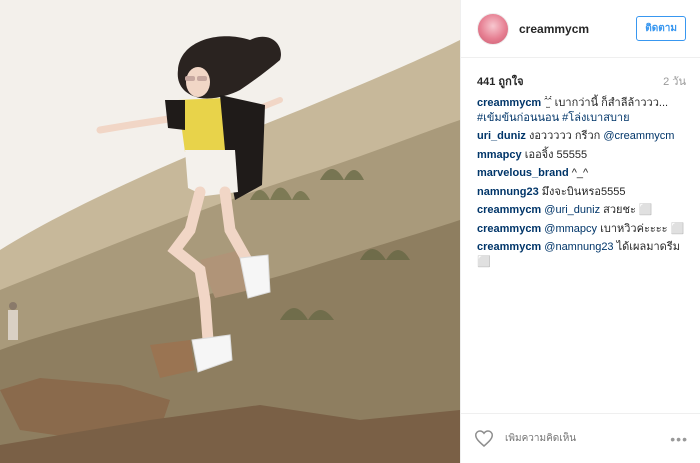 This screenshot has width=700, height=463. I want to click on comment-item: marvelous_brand ^_^, so click(581, 173).